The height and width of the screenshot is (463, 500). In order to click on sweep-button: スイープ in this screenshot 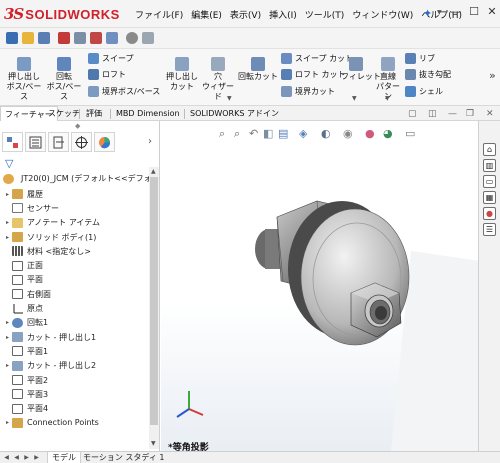, I will do `click(111, 58)`.